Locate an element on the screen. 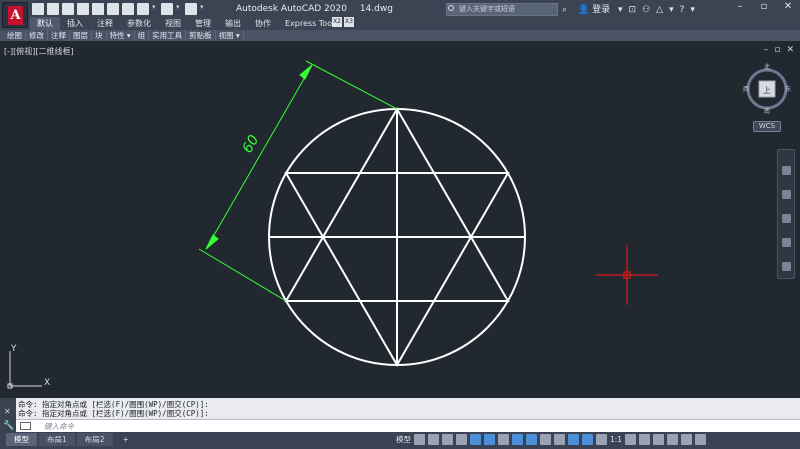  save-as-icon is located at coordinates (83, 9).